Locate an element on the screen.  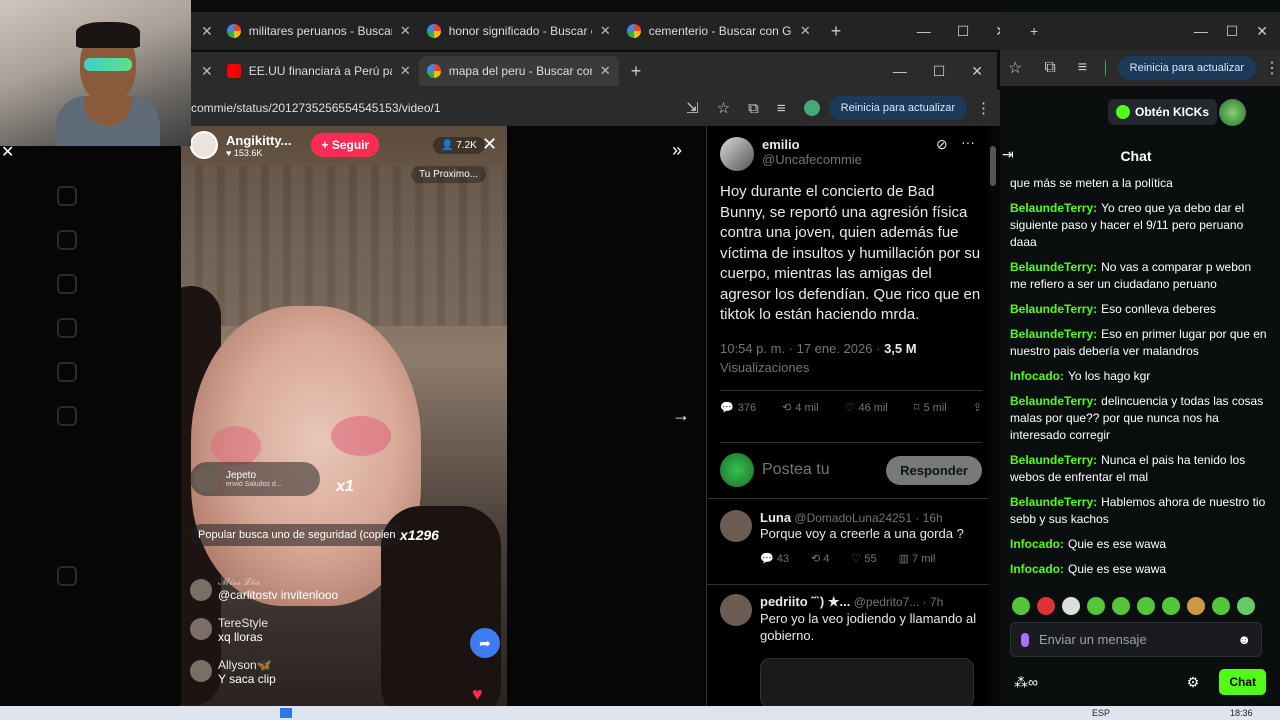
author-handle: @Uncafecommie is located at coordinates (812, 159).